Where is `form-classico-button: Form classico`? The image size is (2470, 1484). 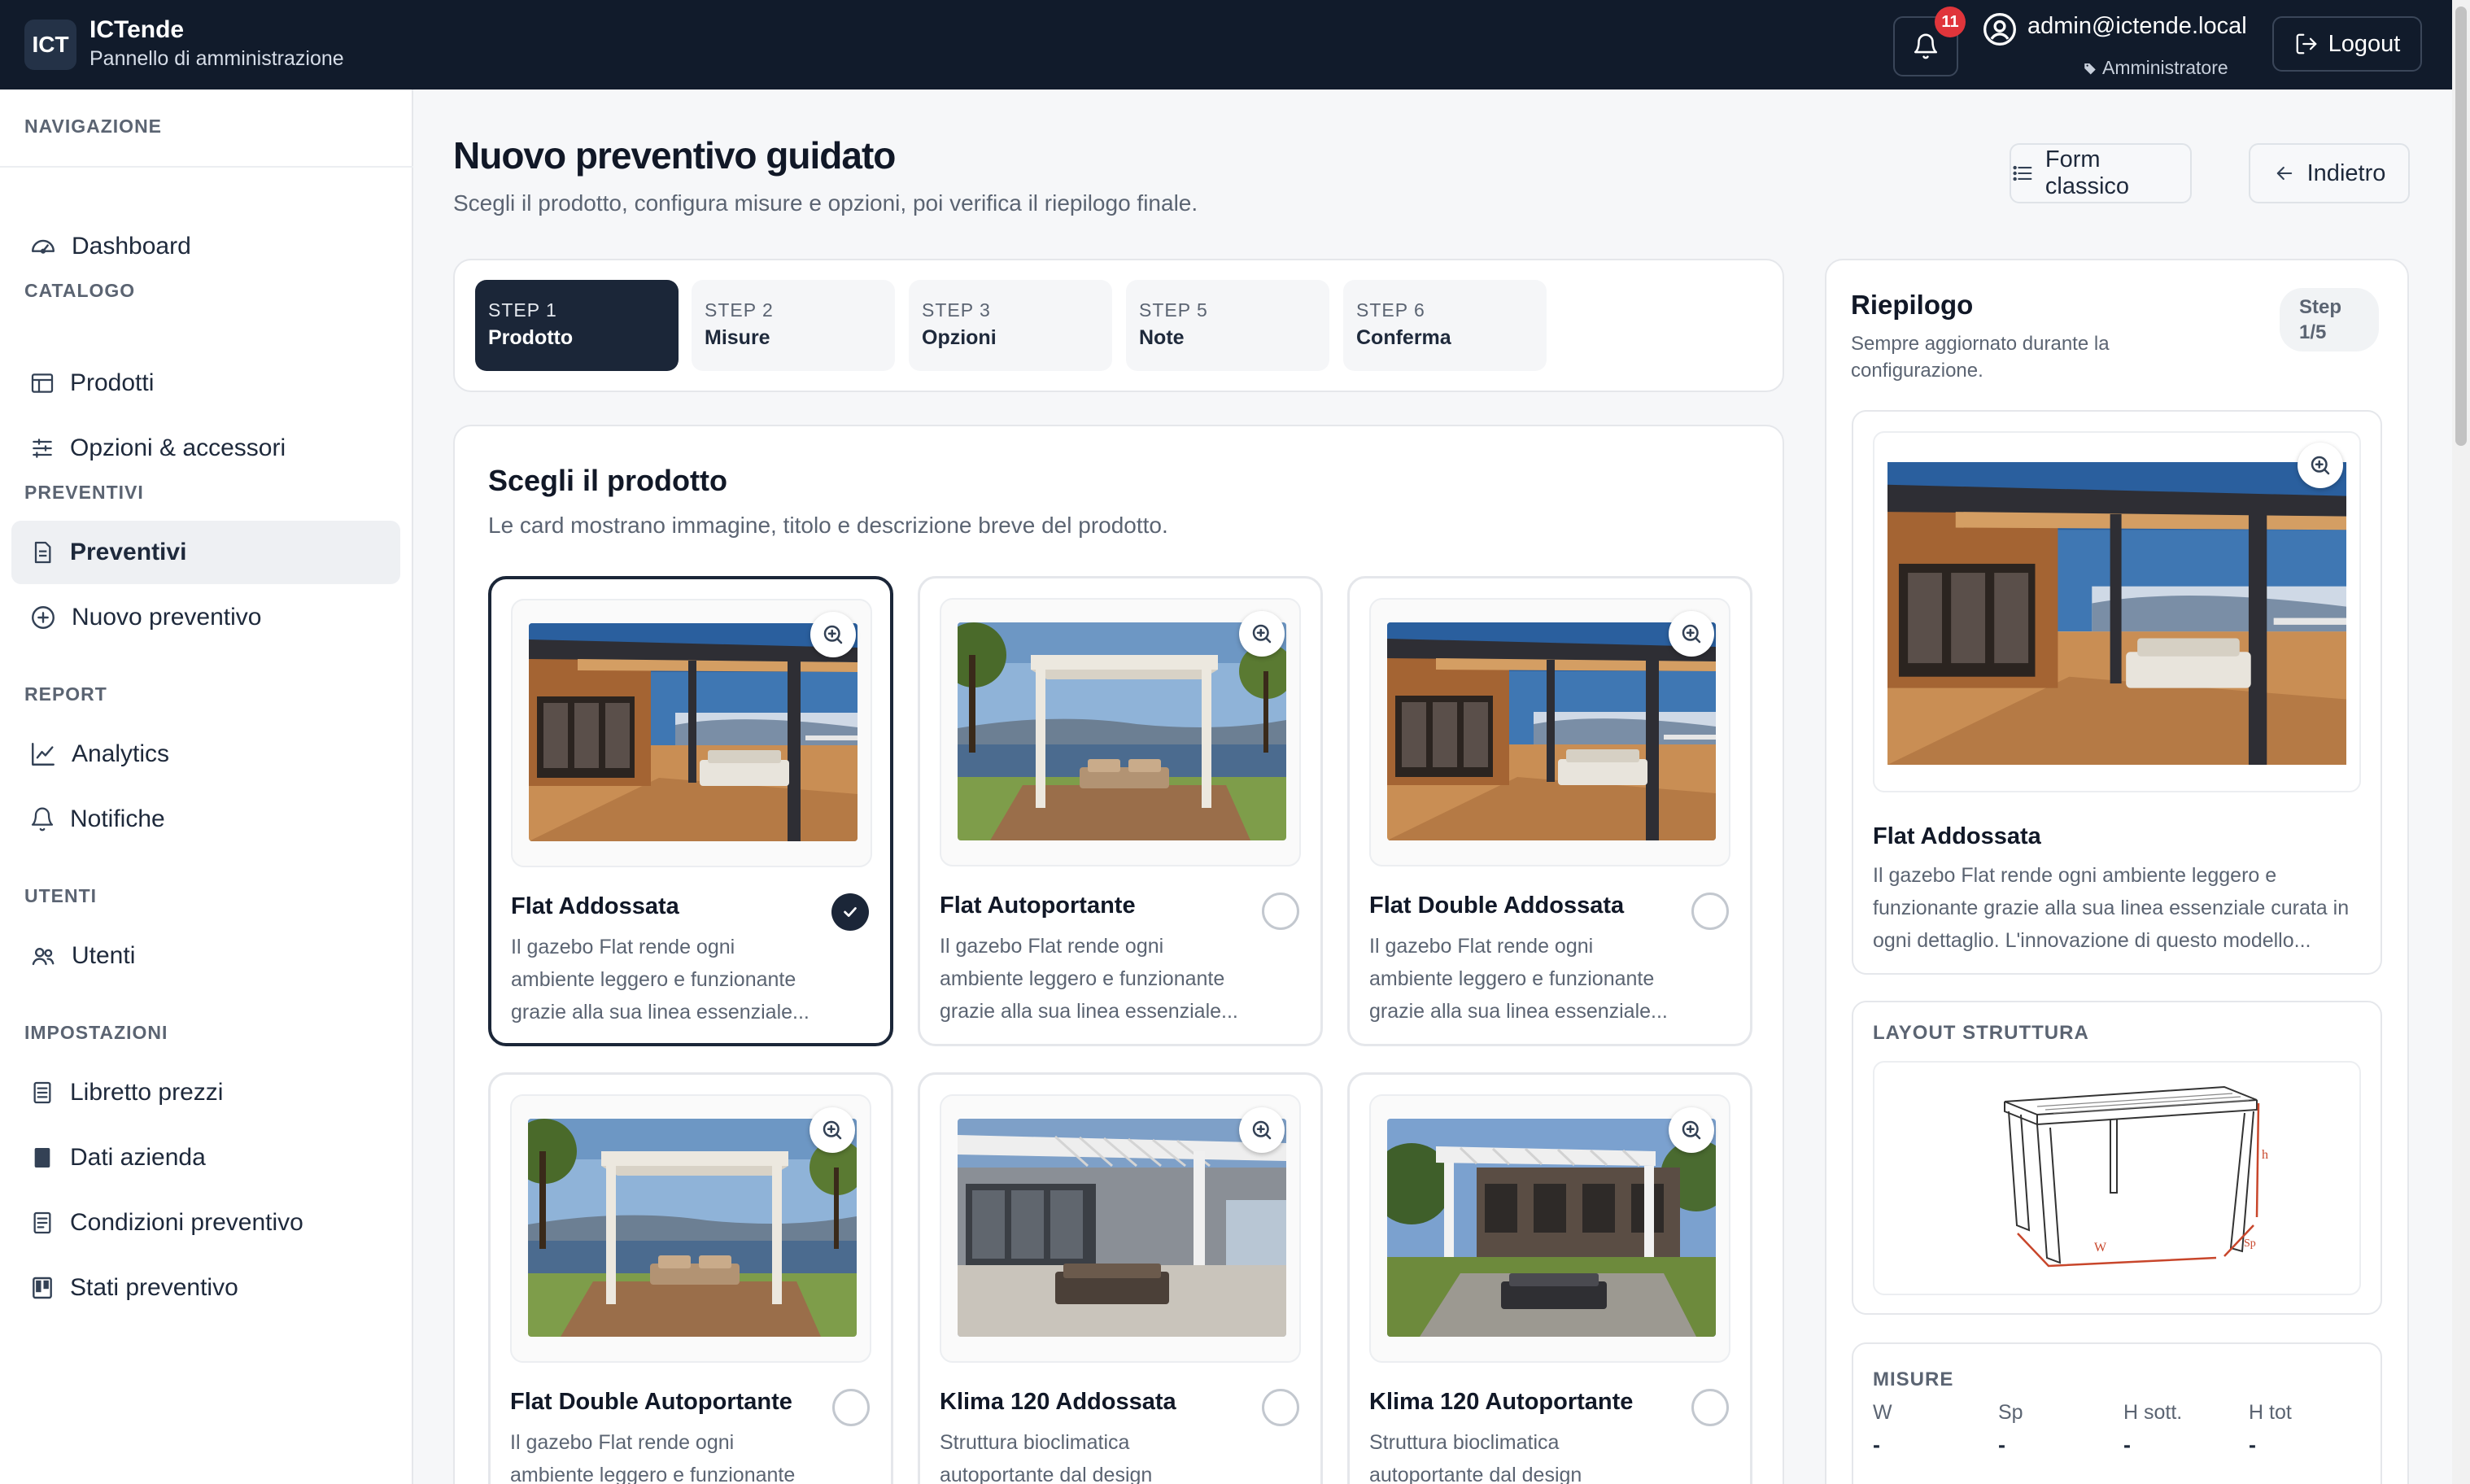 form-classico-button: Form classico is located at coordinates (2101, 173).